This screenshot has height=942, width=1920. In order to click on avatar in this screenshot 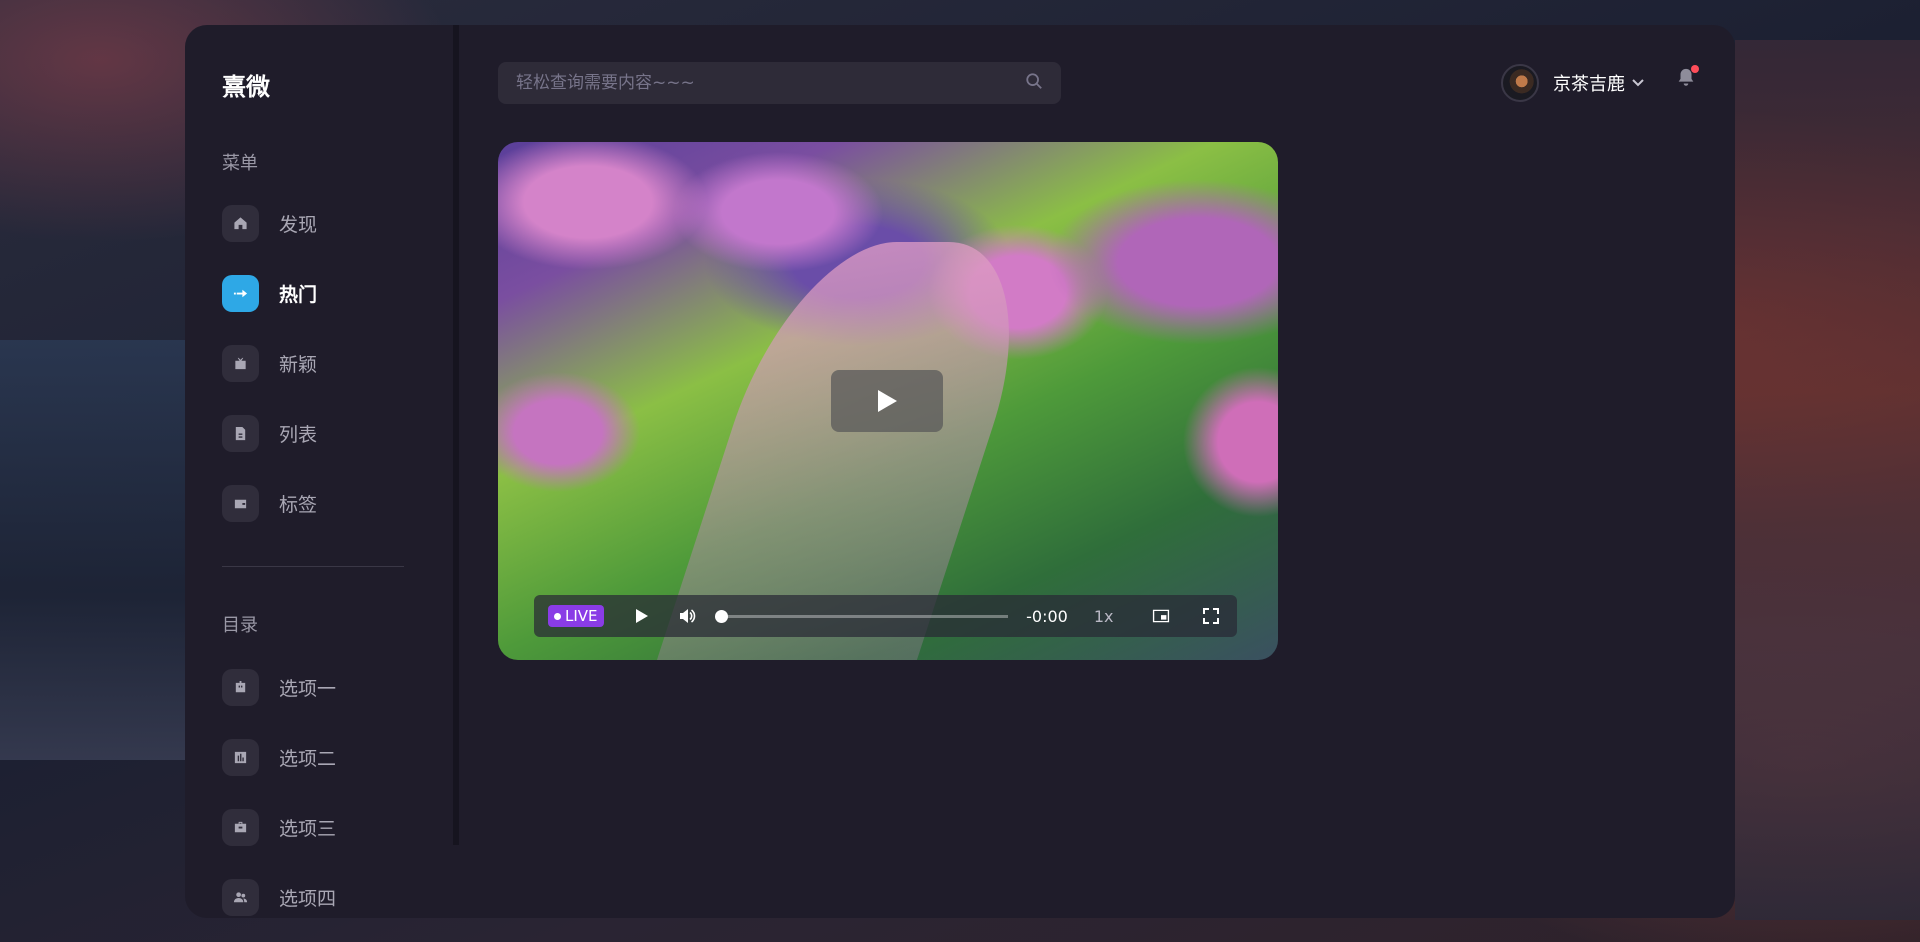, I will do `click(1520, 83)`.